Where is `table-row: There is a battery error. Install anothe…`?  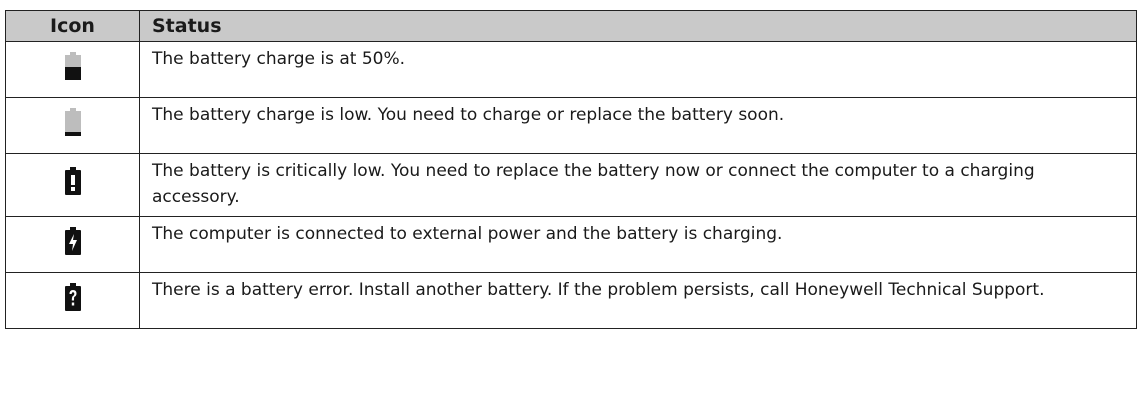
table-row: There is a battery error. Install anothe… is located at coordinates (571, 300).